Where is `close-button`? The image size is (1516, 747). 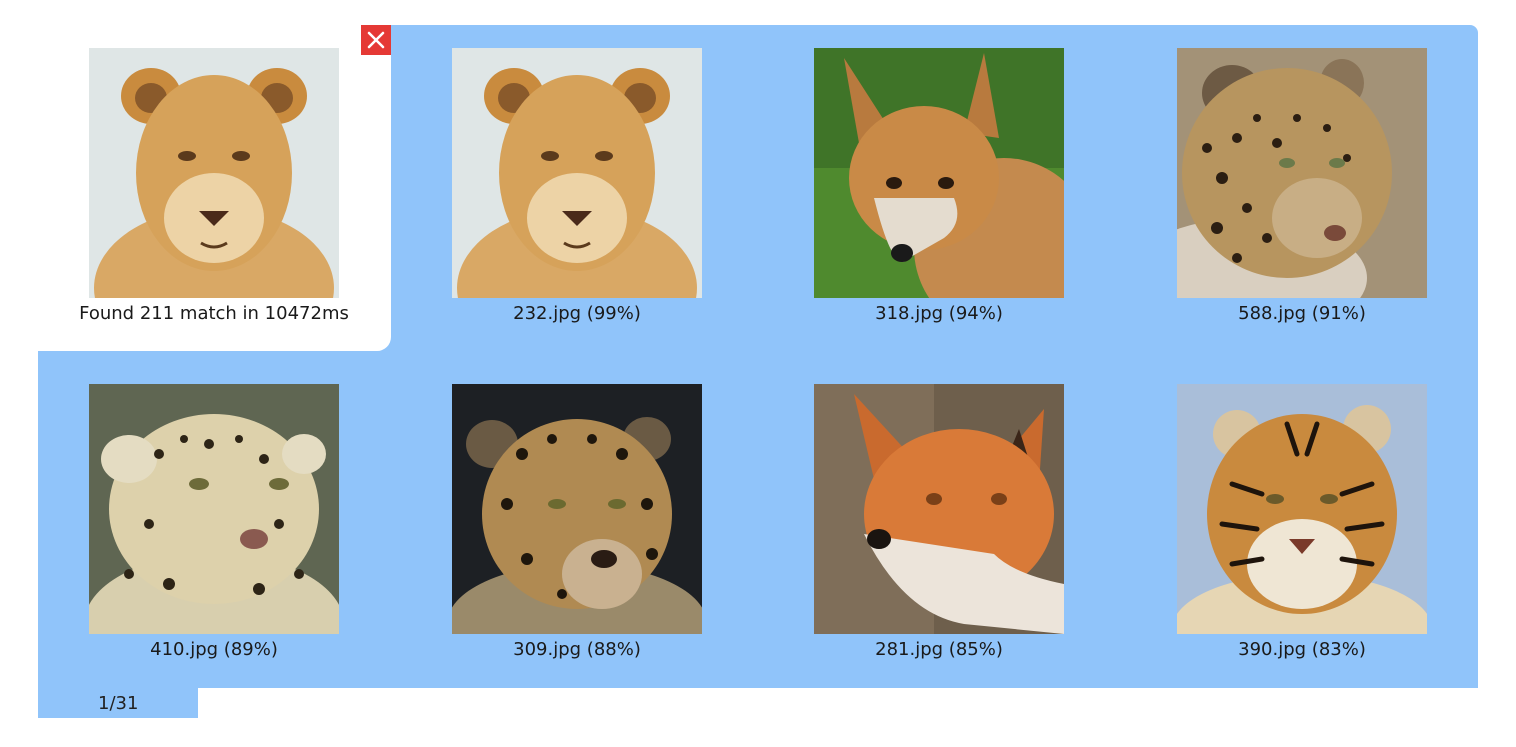
close-button is located at coordinates (376, 40).